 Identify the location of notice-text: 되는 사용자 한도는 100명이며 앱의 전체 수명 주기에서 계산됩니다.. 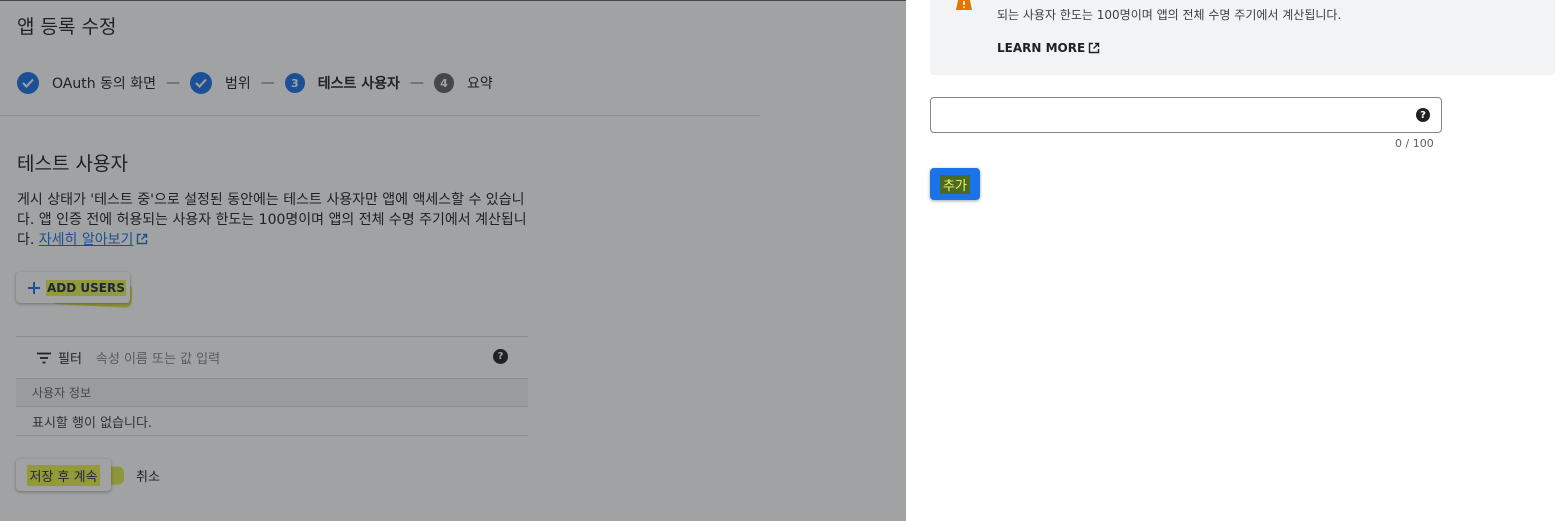
(1169, 15).